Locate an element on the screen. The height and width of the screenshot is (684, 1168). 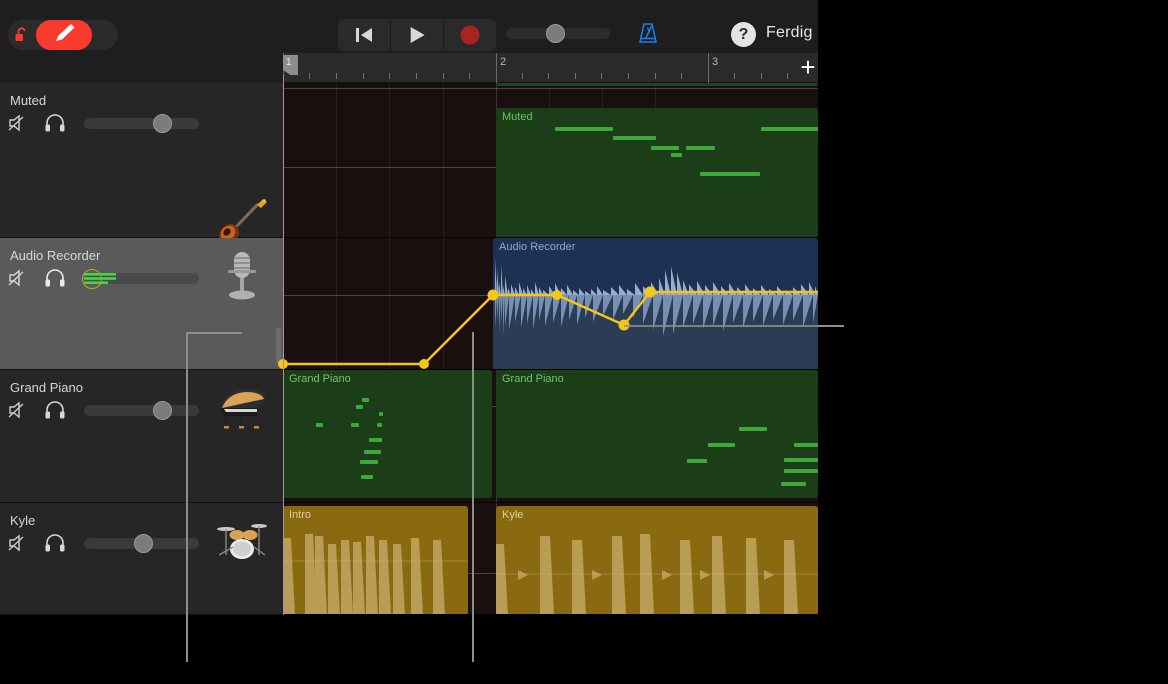
bar-label-2: 2 is located at coordinates (503, 62).